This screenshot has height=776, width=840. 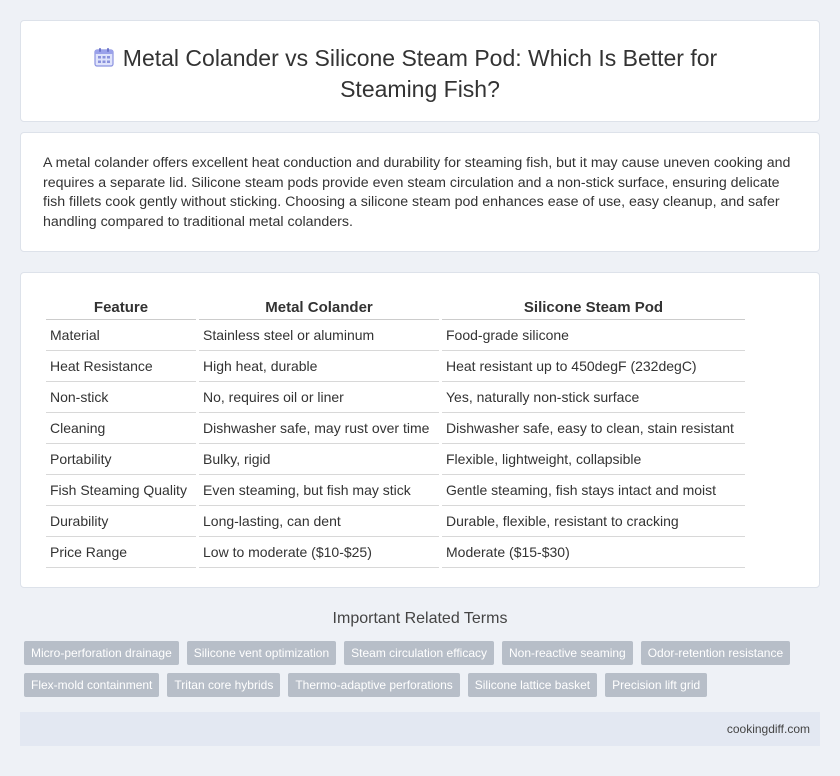 What do you see at coordinates (593, 366) in the screenshot?
I see `silicone-cell: Heat resistant up to 450degF (232degC)` at bounding box center [593, 366].